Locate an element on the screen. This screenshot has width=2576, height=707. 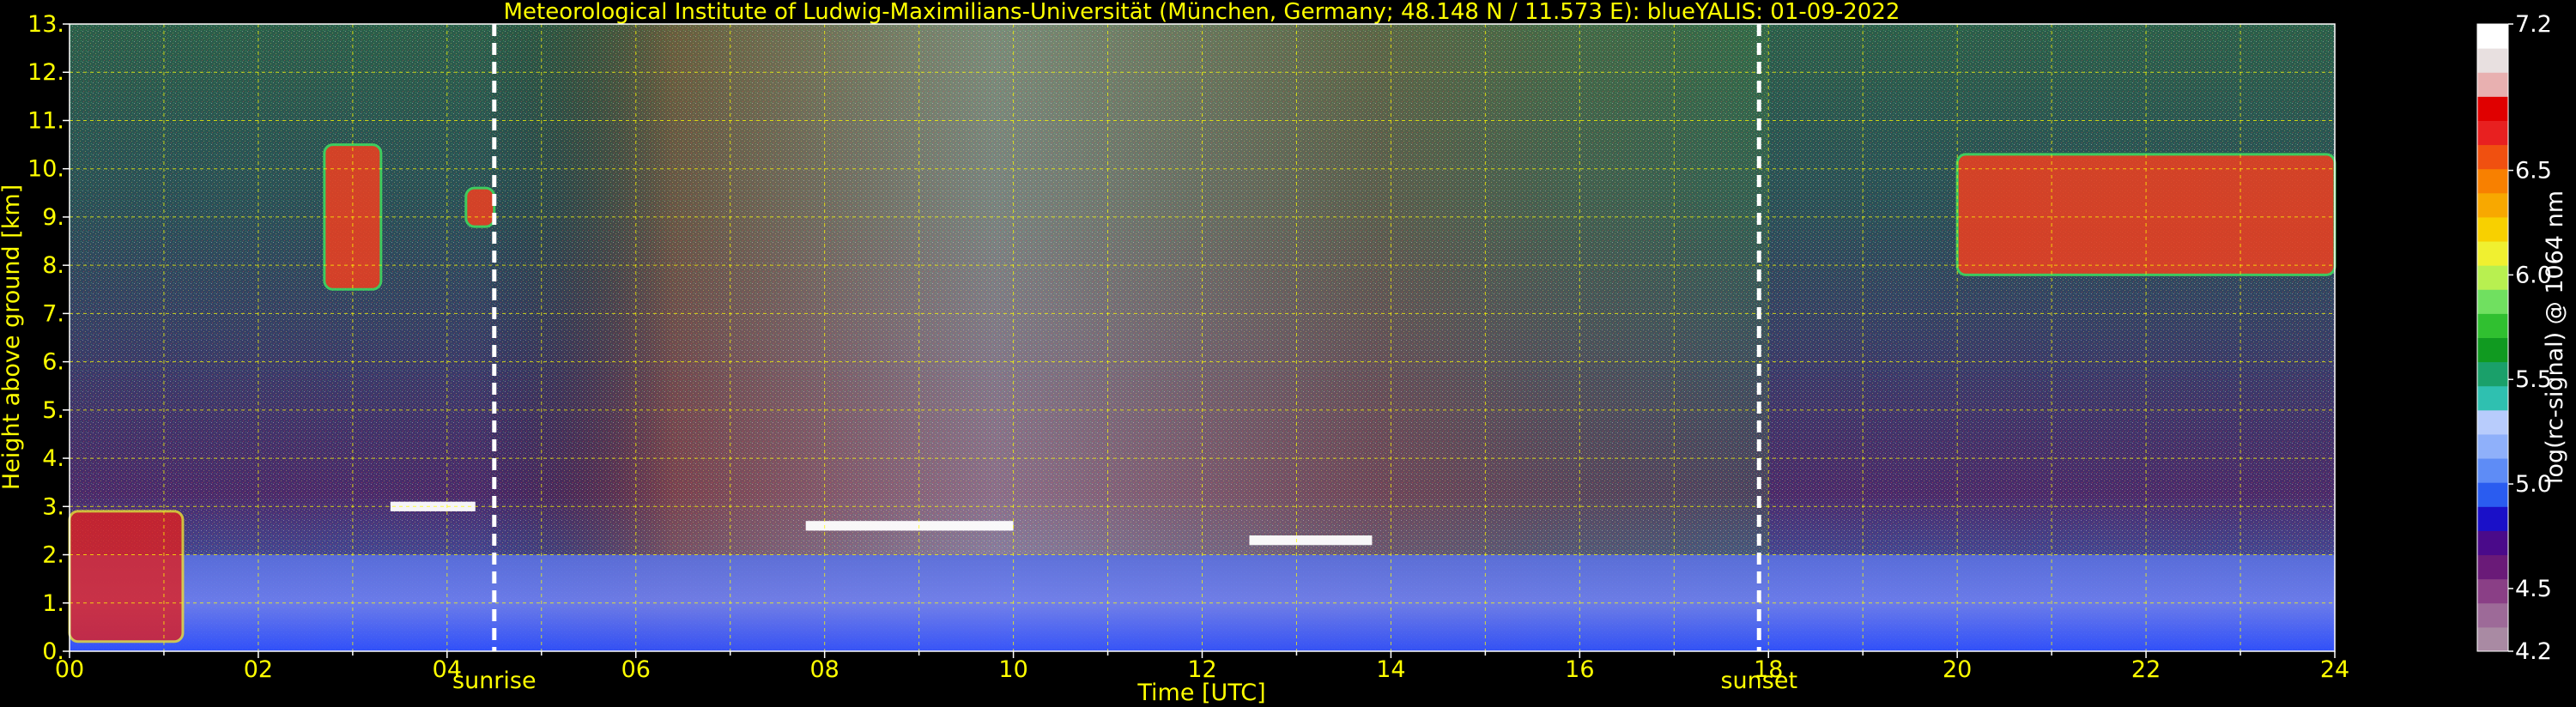
x-tick-label: 20 is located at coordinates (1957, 670).